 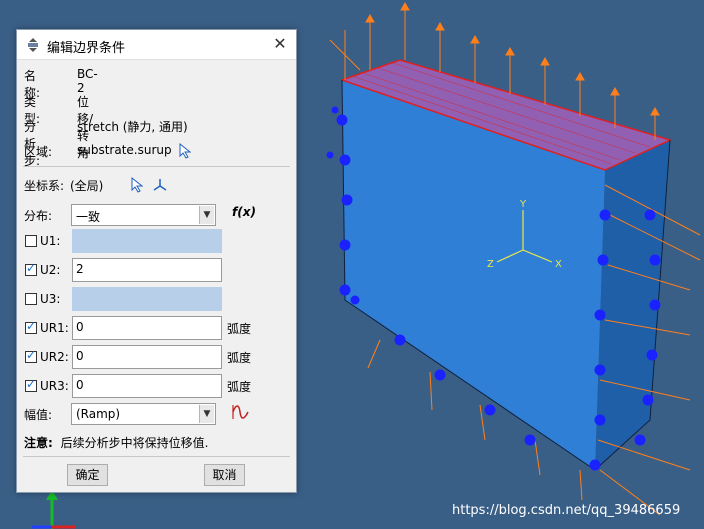 I want to click on note-label: 注意:, so click(x=38, y=443).